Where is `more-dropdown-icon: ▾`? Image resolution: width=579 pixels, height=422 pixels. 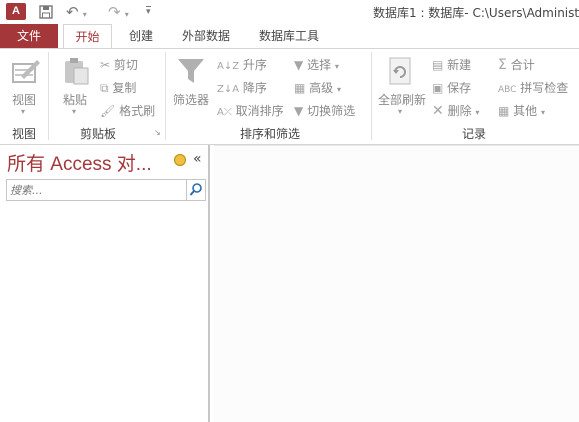 more-dropdown-icon: ▾ is located at coordinates (543, 112).